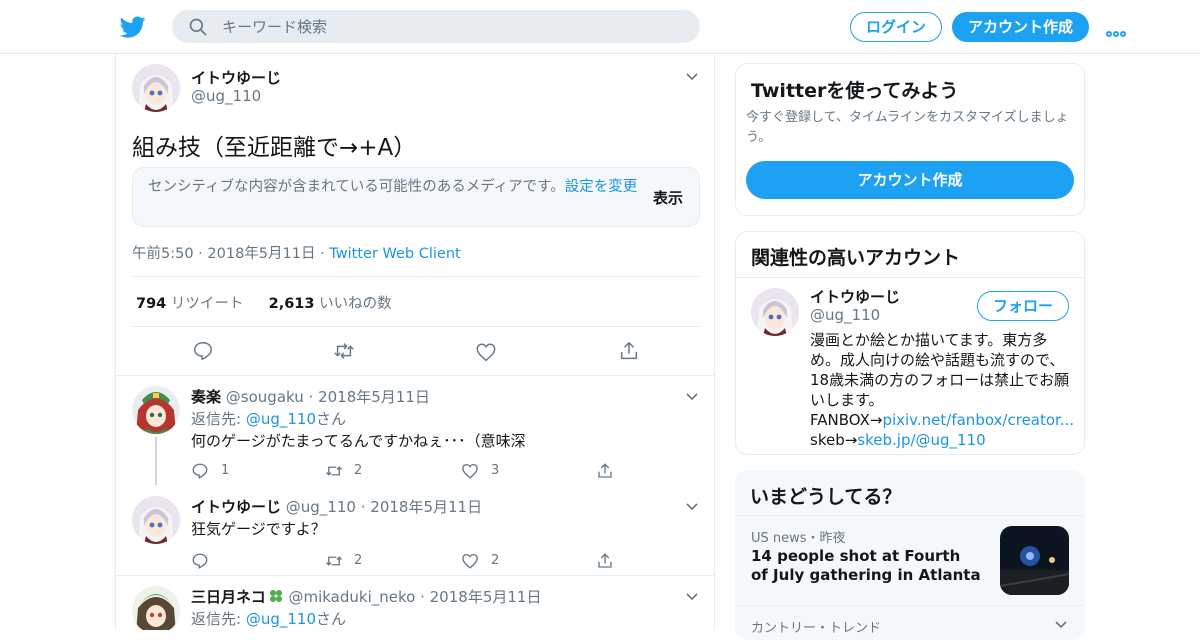 Image resolution: width=1200 pixels, height=640 pixels. I want to click on login-button: ログイン, so click(896, 27).